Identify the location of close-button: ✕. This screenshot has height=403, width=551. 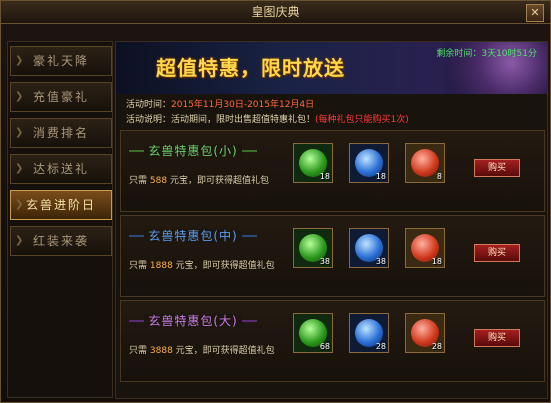
(535, 13).